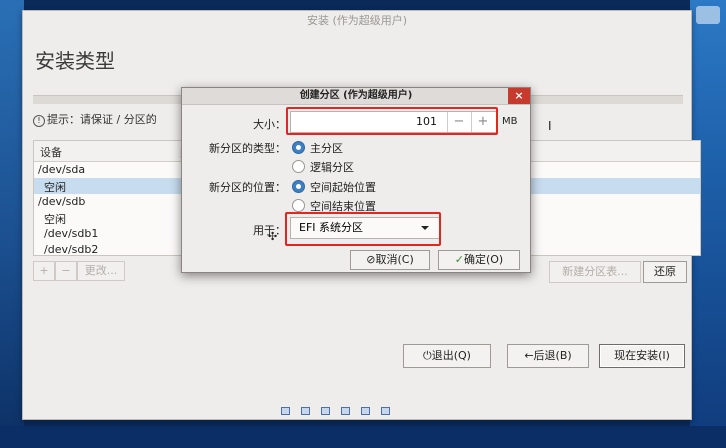  Describe the element at coordinates (427, 355) in the screenshot. I see `power-icon: ⏻` at that location.